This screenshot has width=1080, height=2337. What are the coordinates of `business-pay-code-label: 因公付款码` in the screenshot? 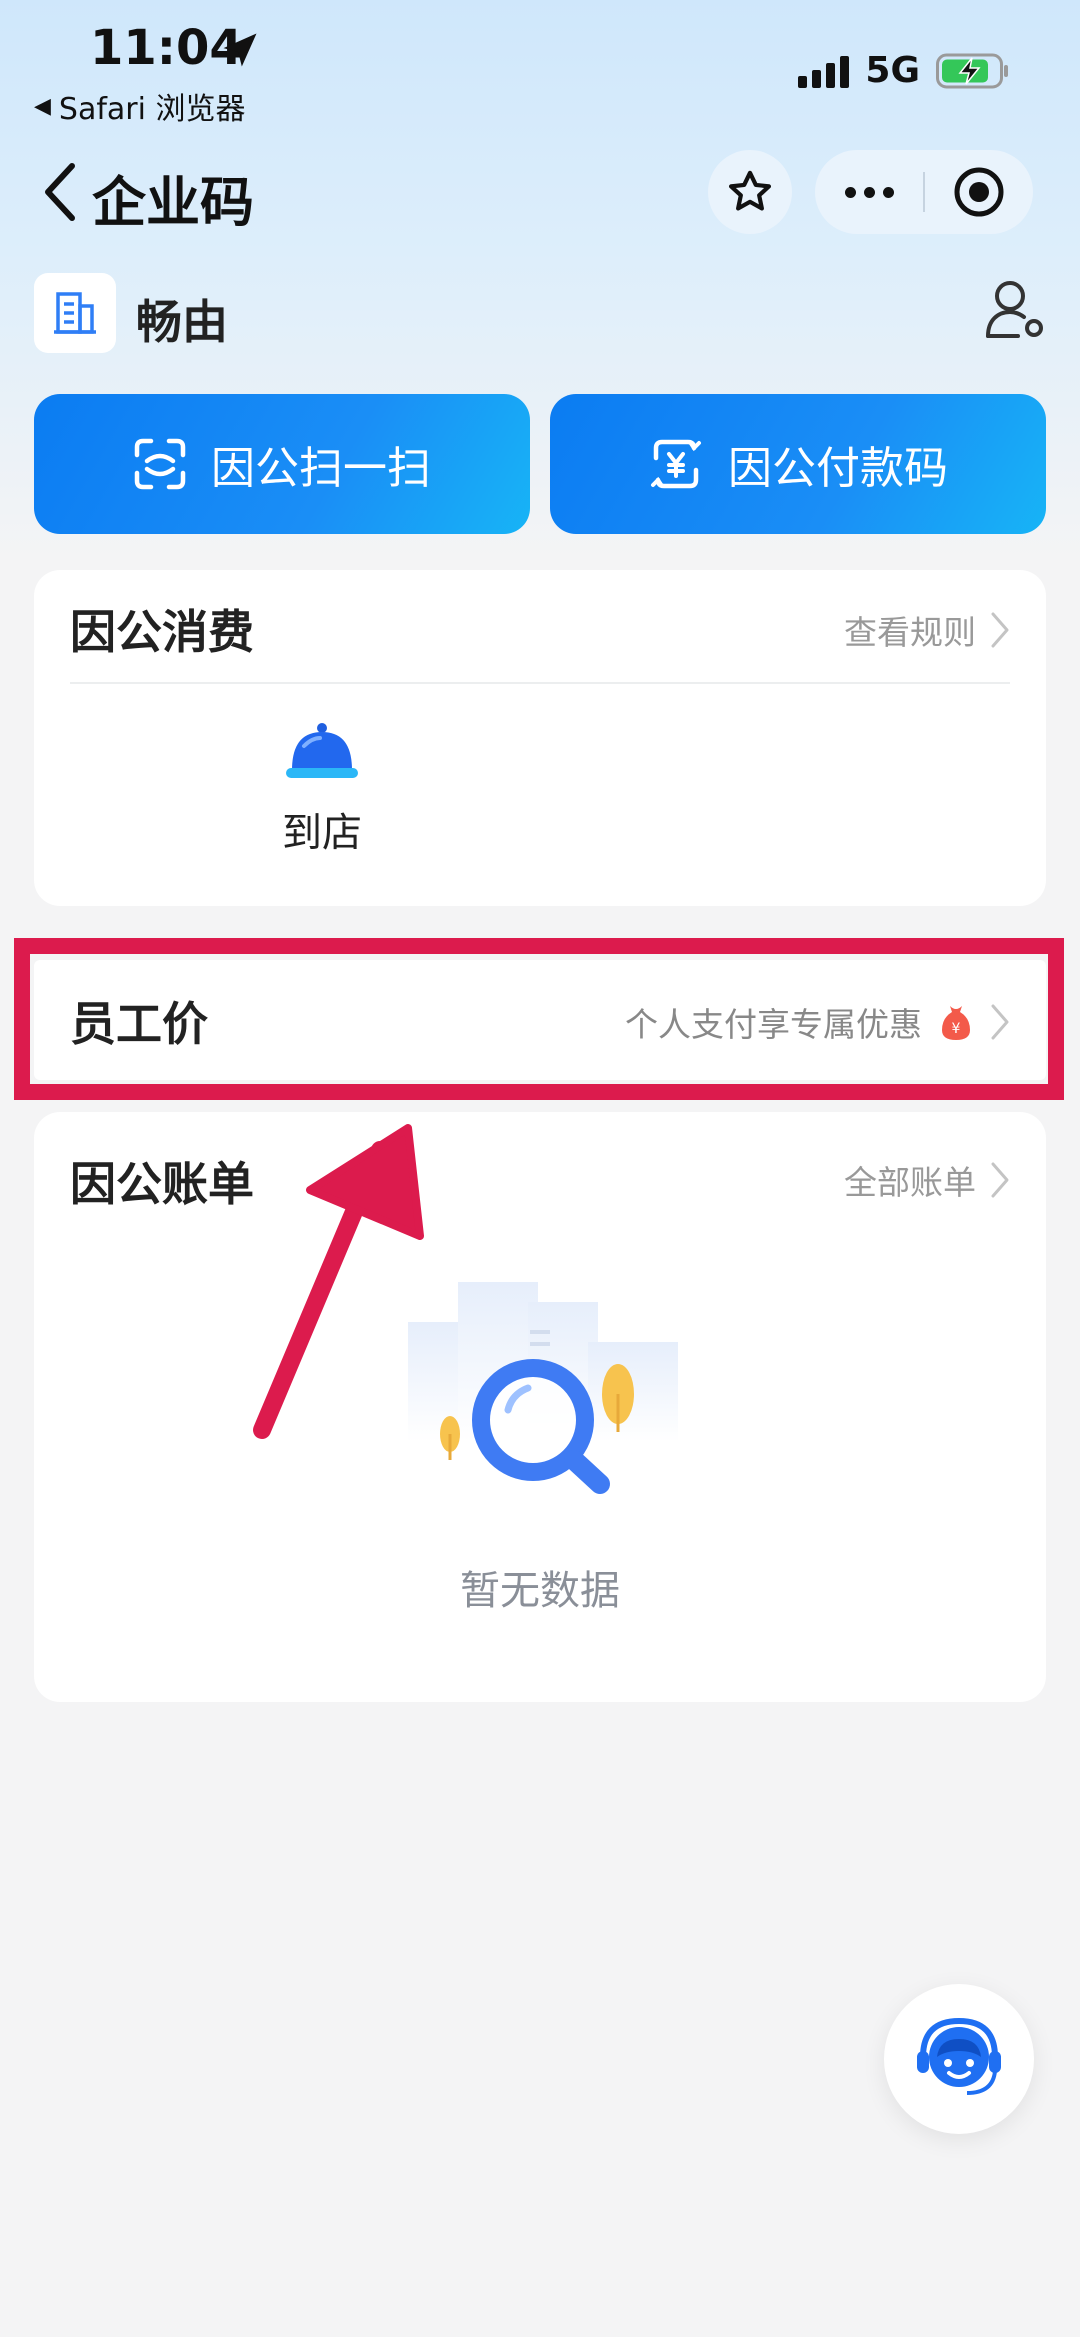 It's located at (838, 468).